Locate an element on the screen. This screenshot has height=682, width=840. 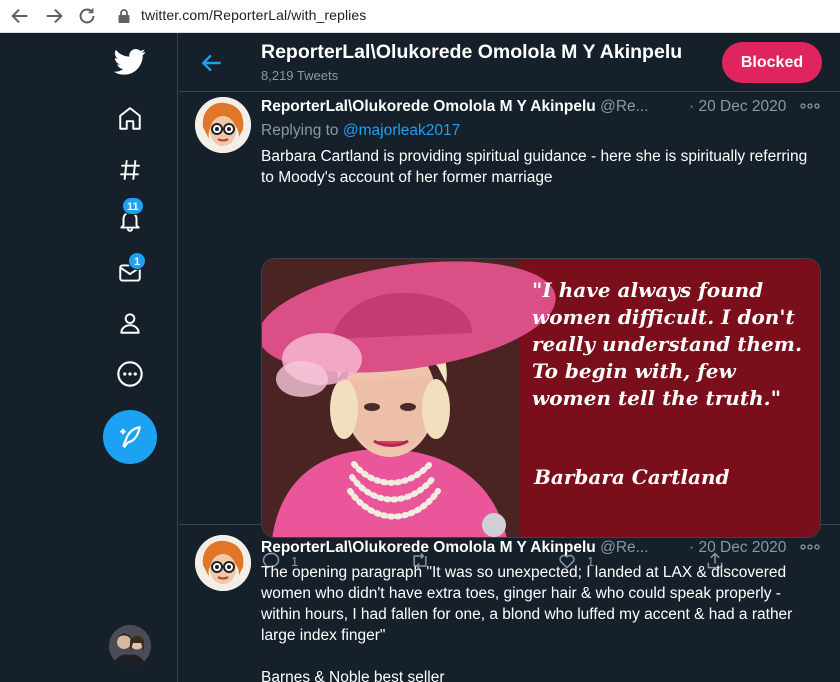
compose-tweet-button is located at coordinates (130, 437).